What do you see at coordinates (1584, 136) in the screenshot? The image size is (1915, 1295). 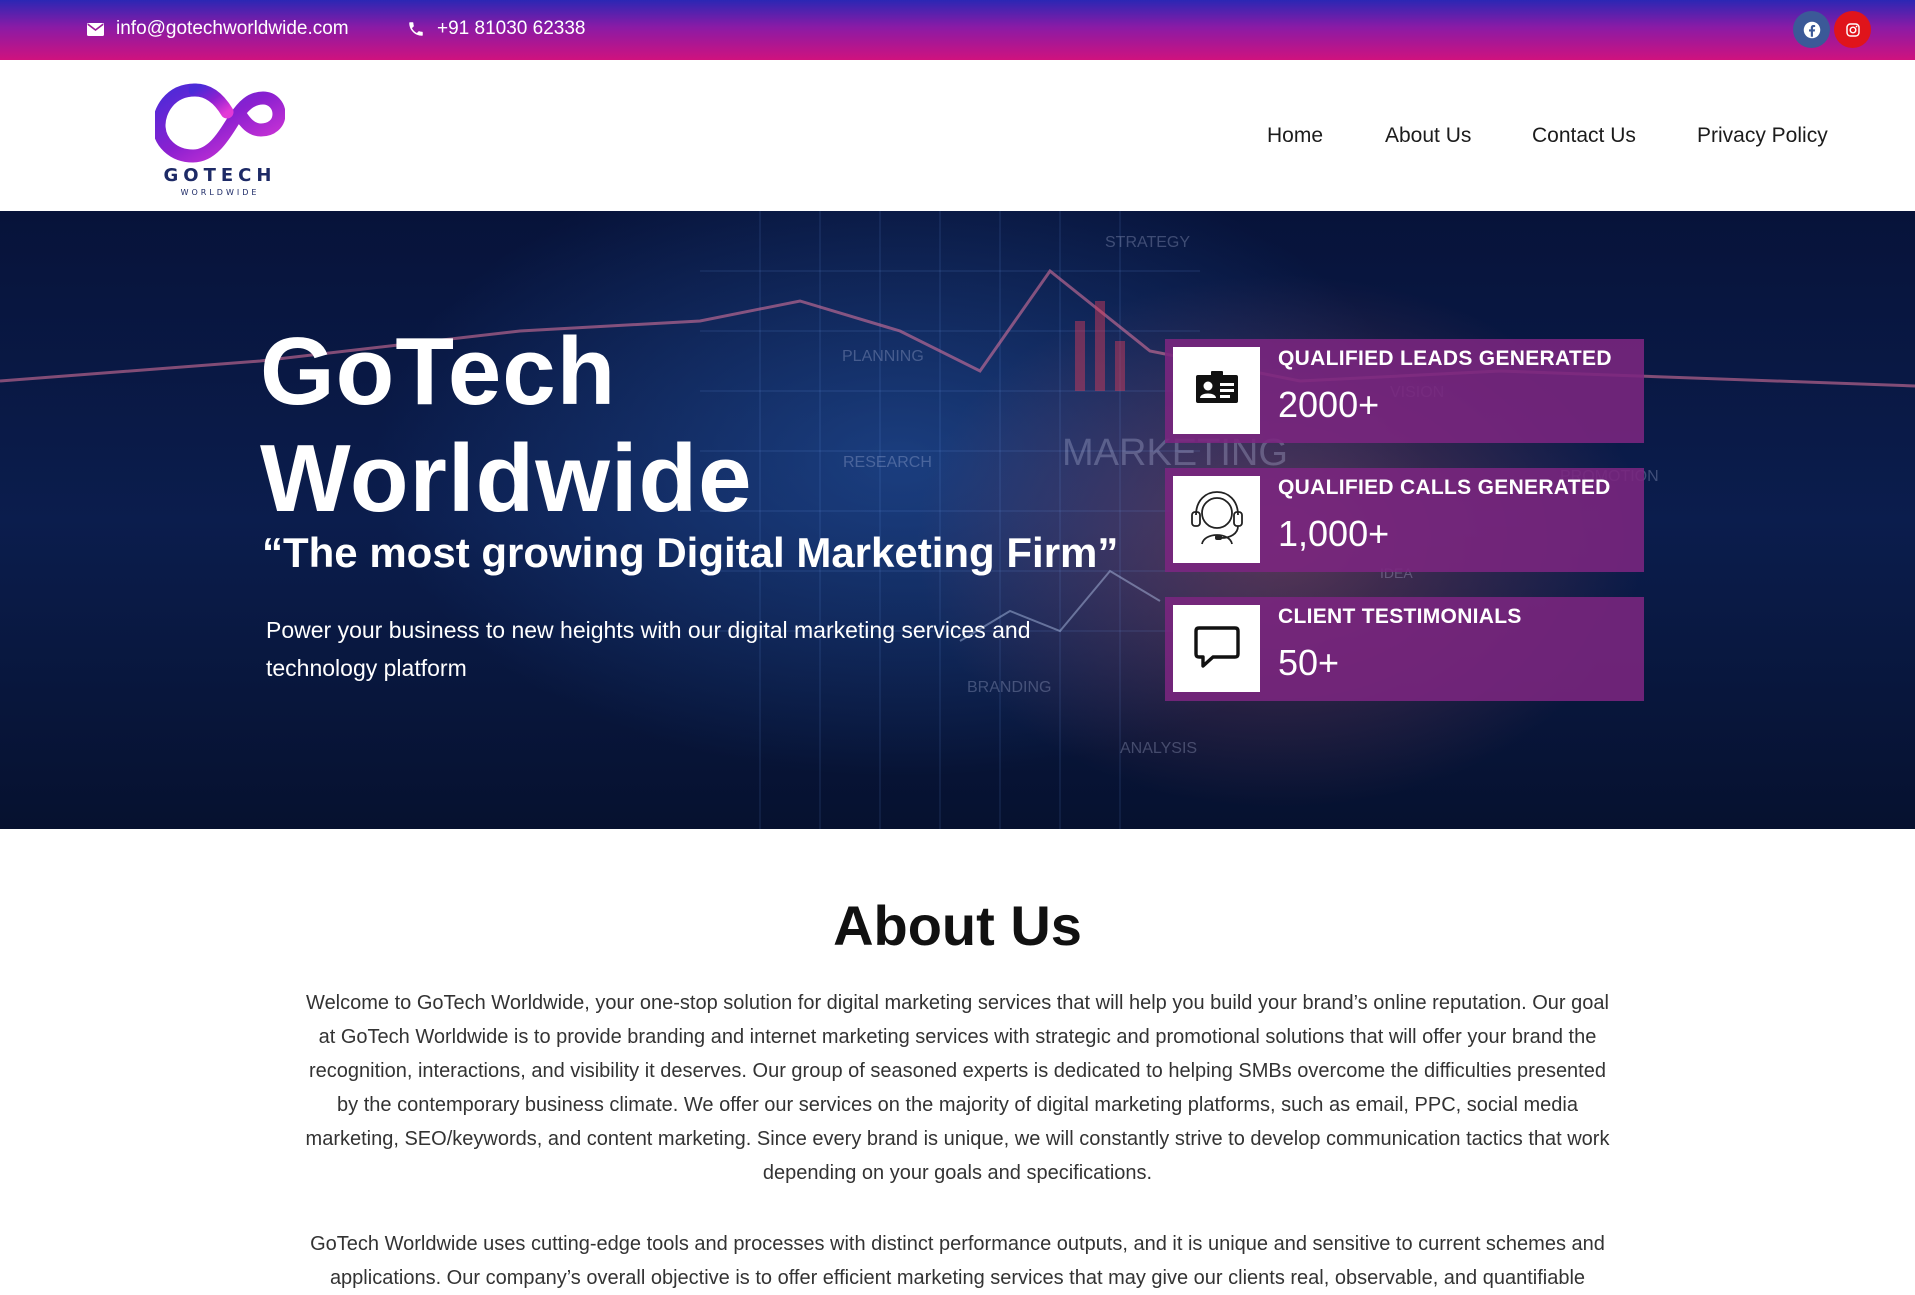 I see `nav-contact-us: Contact Us` at bounding box center [1584, 136].